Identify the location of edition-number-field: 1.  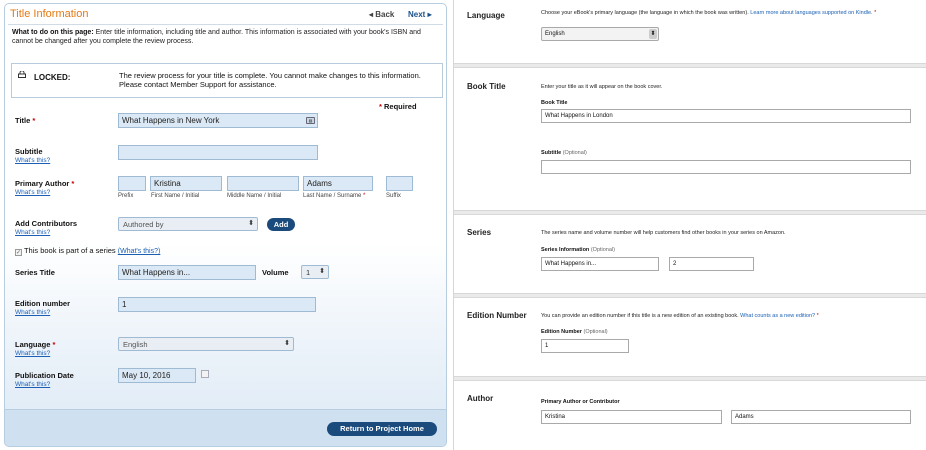
(585, 346).